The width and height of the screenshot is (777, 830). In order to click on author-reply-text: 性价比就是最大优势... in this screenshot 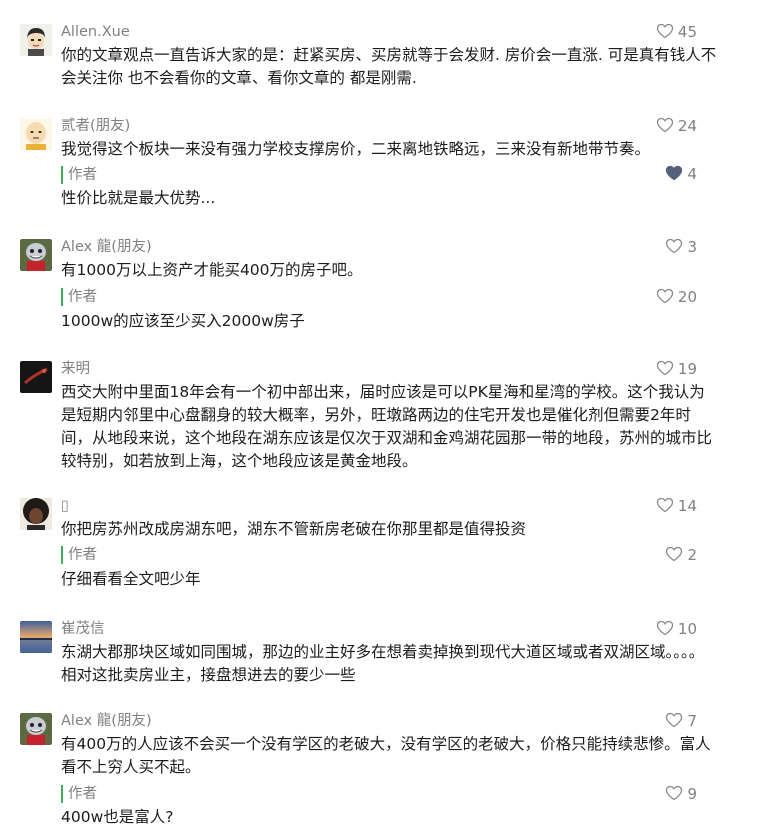, I will do `click(138, 198)`.